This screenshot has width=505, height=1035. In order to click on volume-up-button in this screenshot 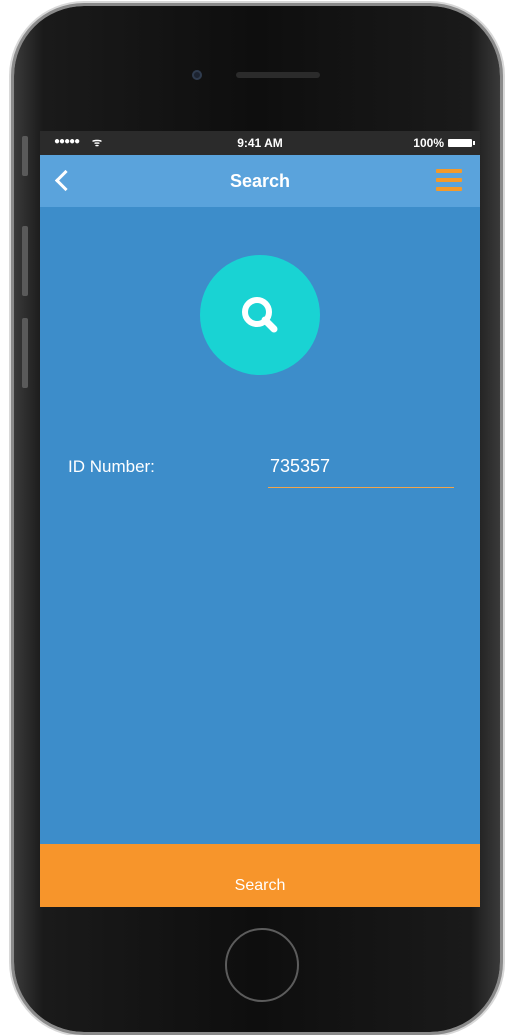, I will do `click(25, 261)`.